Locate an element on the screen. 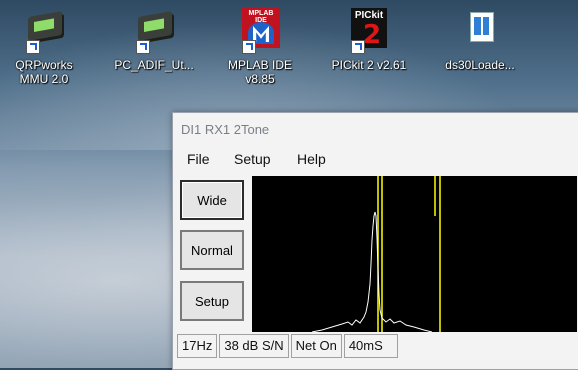  status-net: Net On is located at coordinates (316, 346).